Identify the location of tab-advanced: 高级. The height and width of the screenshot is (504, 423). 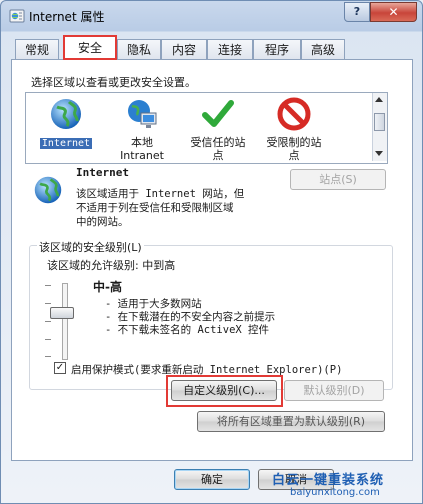
(323, 49).